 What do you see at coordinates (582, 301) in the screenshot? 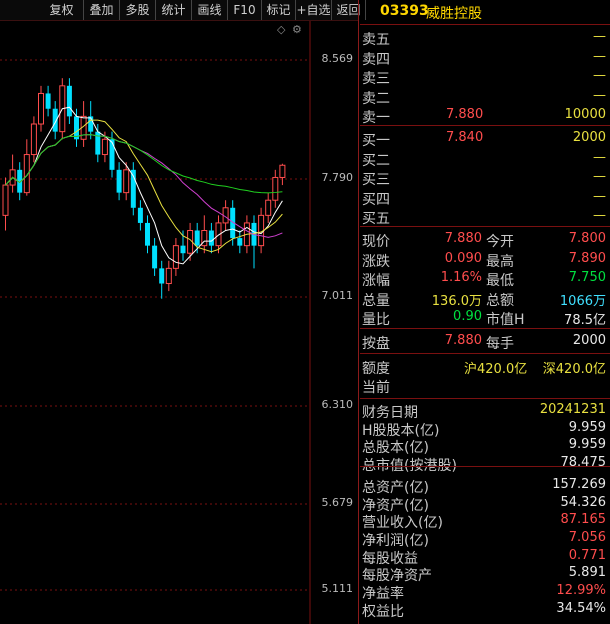
I see `quote-value: 1066万` at bounding box center [582, 301].